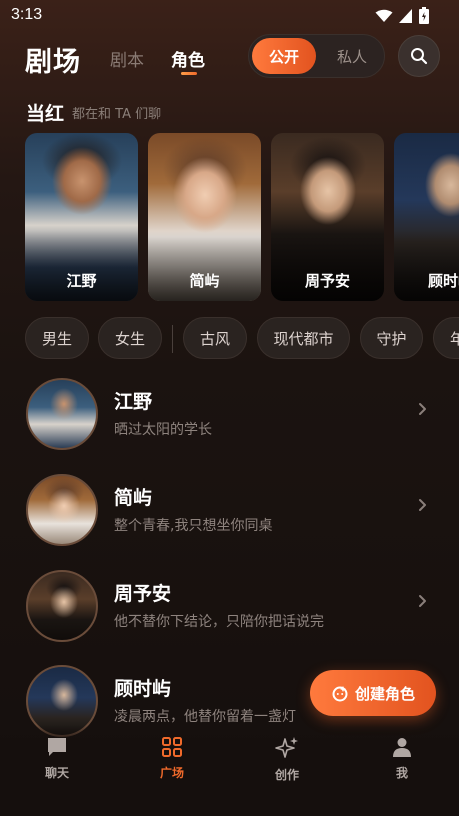 The width and height of the screenshot is (459, 816). I want to click on create-character-button: 创建角色, so click(373, 693).